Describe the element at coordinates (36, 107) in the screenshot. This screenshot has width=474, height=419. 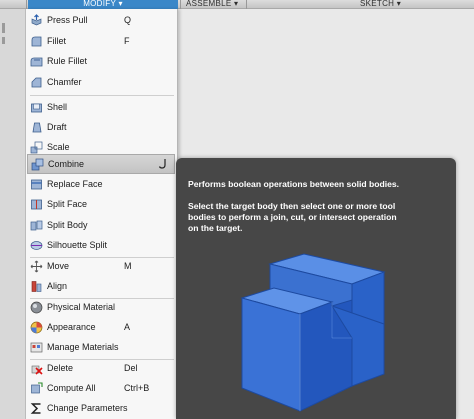
I see `shell-icon` at that location.